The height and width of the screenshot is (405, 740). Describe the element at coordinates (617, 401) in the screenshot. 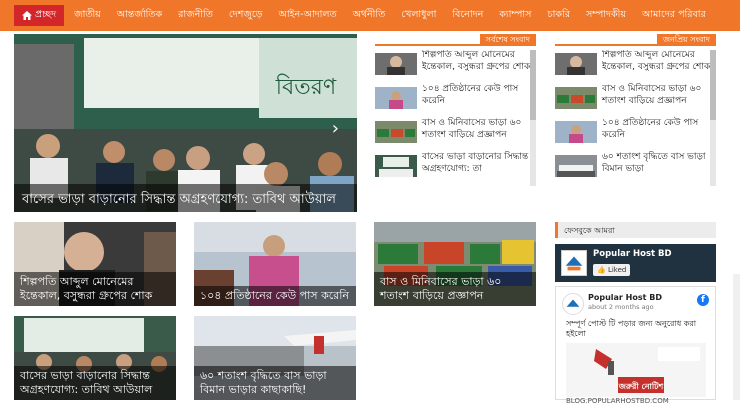

I see `post-link-url: BLOG.POPULARHOSTBD.COM` at that location.